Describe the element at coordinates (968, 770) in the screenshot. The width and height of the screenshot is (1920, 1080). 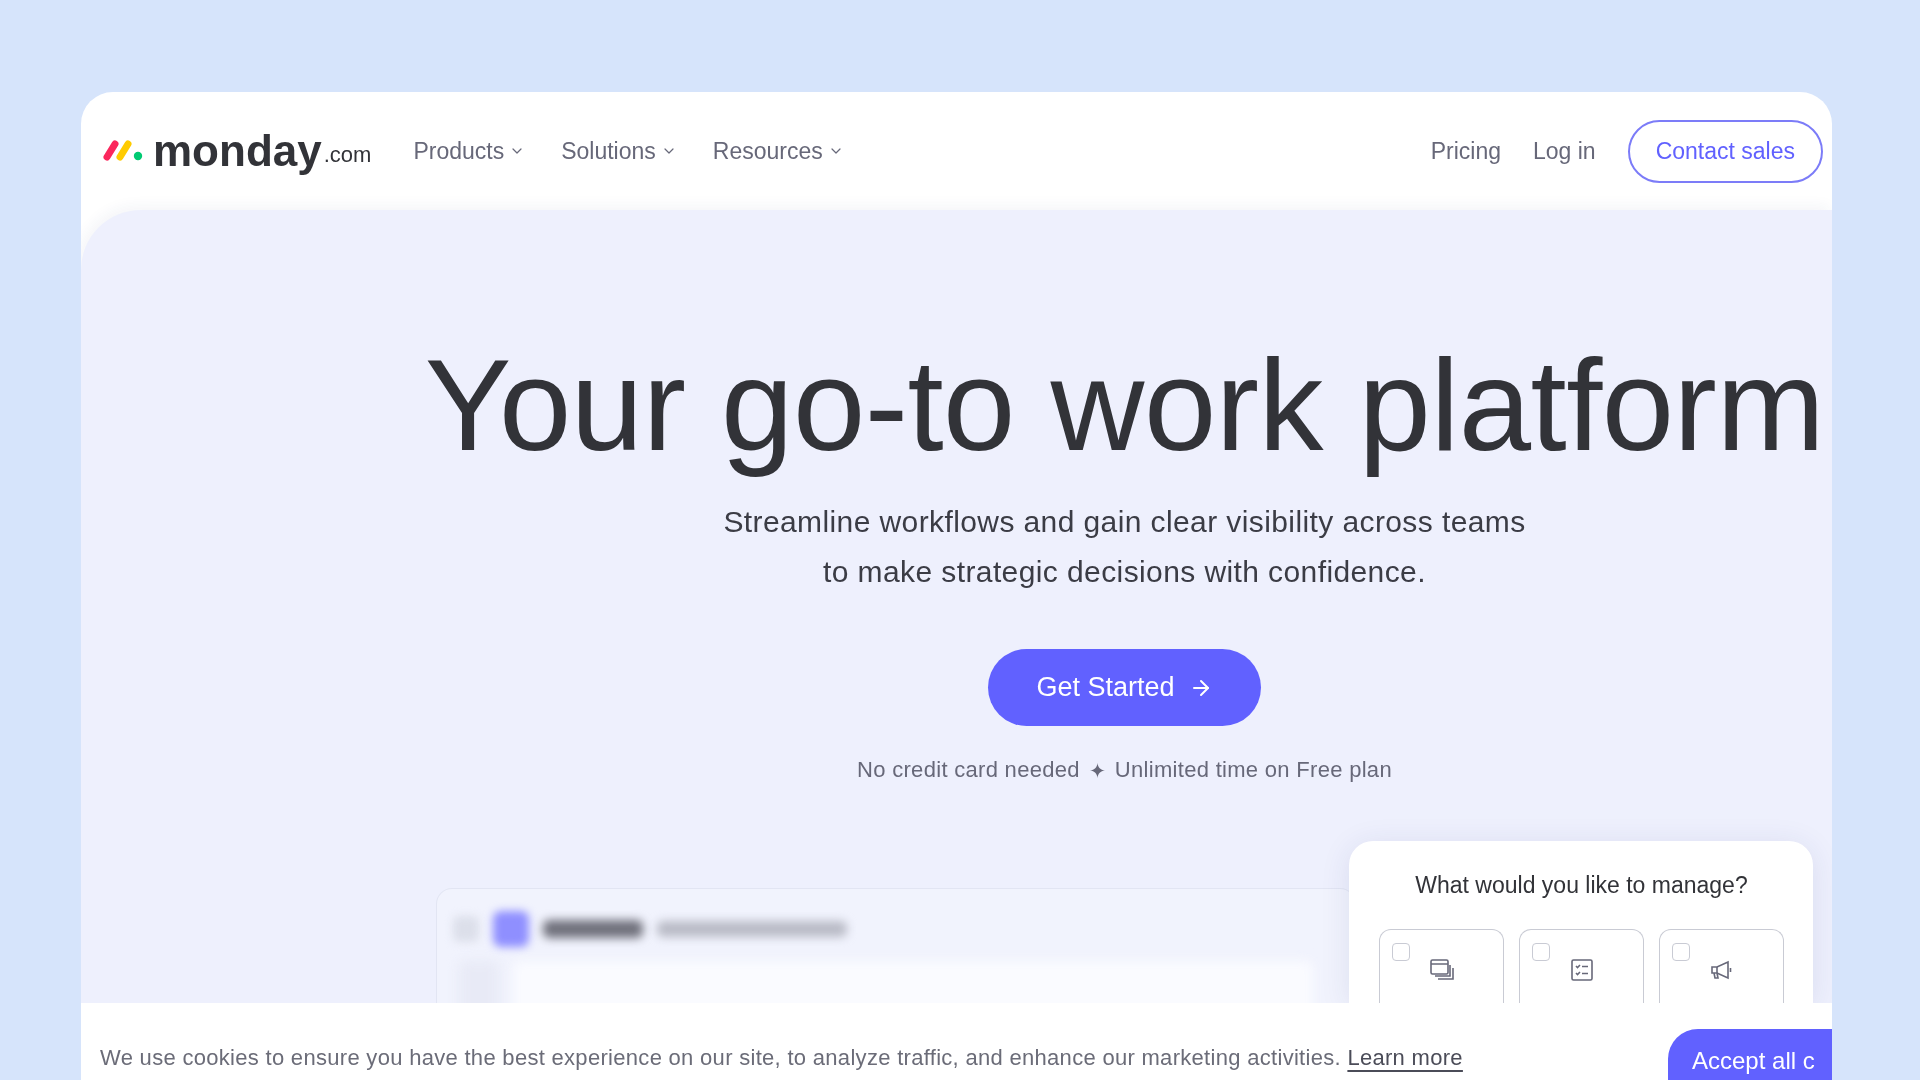
I see `hero-note: No credit card needed` at that location.